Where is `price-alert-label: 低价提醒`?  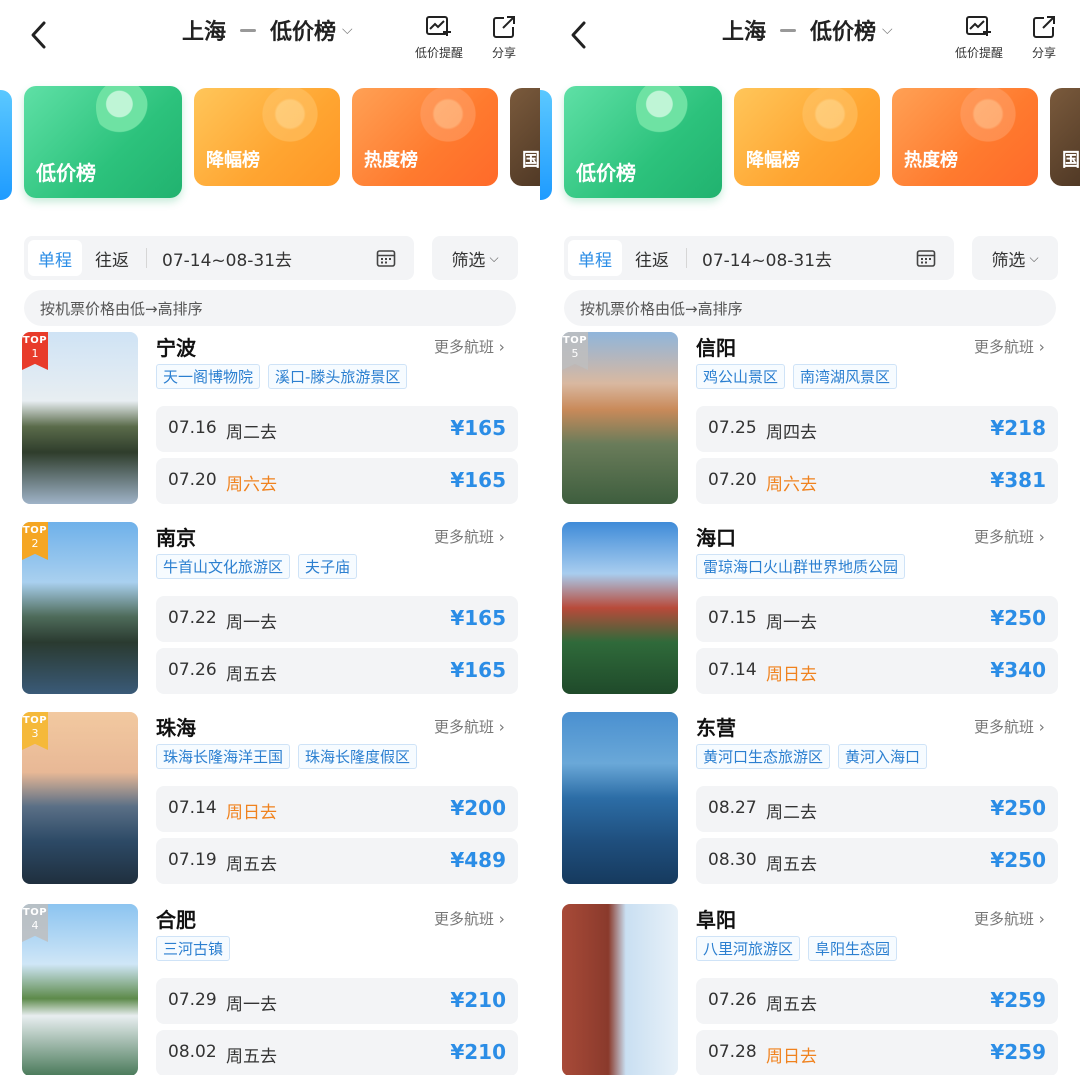
price-alert-label: 低价提醒 is located at coordinates (978, 53).